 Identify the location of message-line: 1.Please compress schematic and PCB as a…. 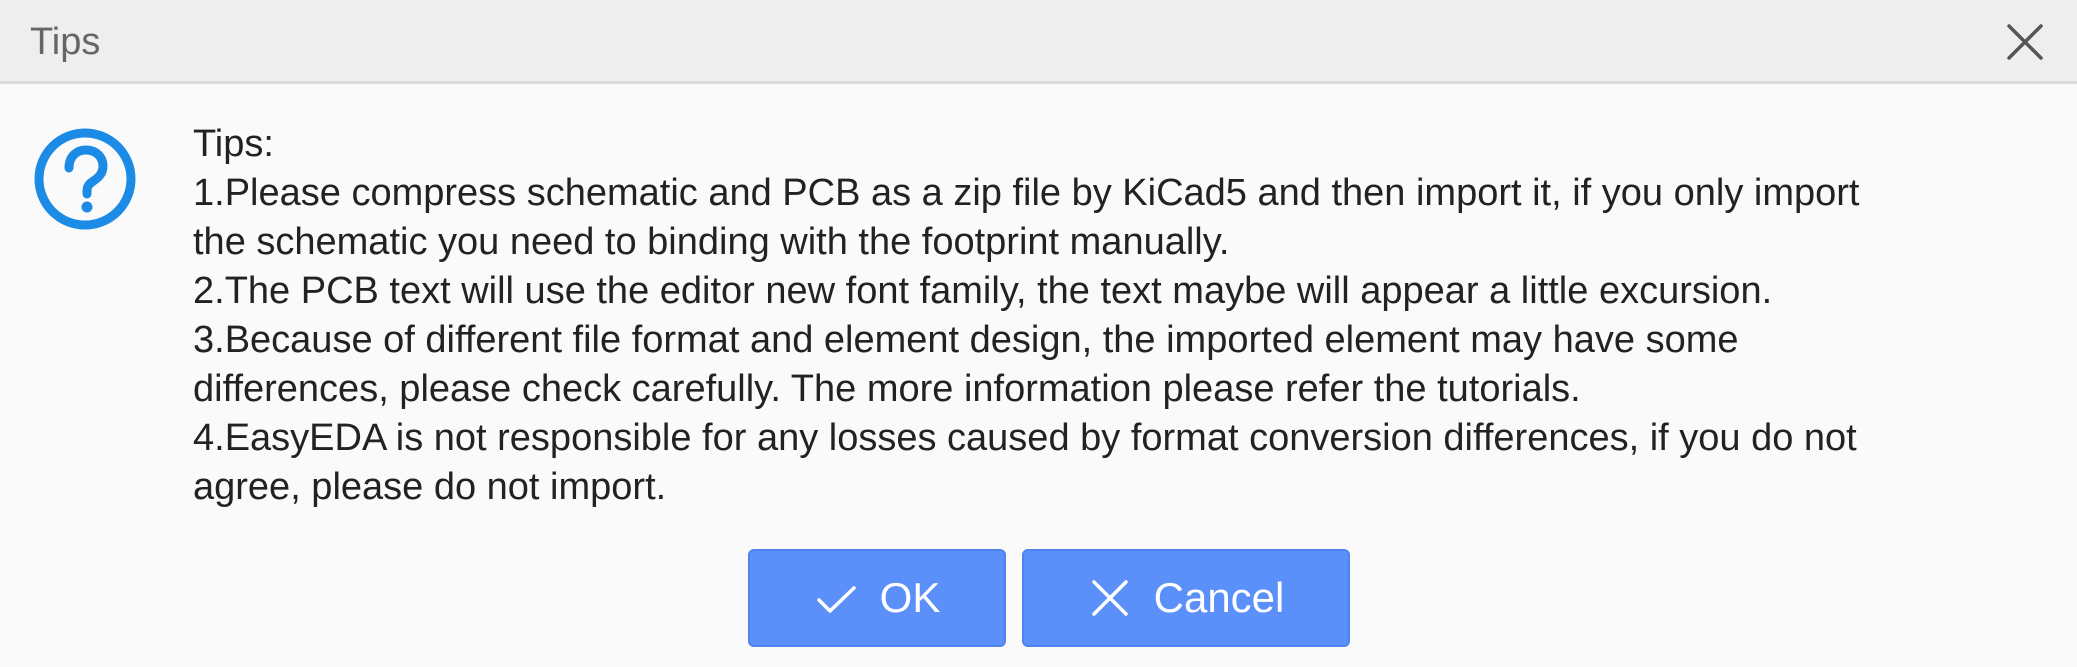
(1026, 193).